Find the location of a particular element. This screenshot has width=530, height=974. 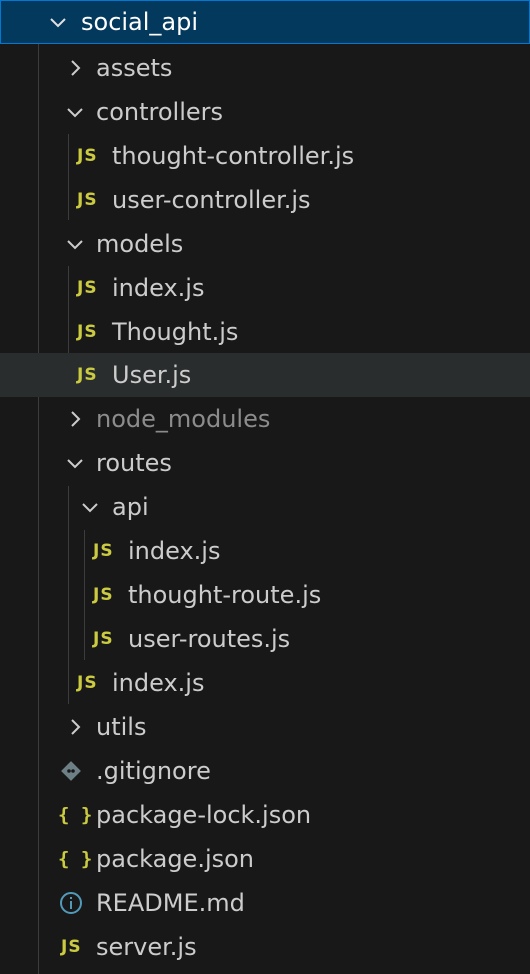

git-diamond-icon is located at coordinates (71, 771).